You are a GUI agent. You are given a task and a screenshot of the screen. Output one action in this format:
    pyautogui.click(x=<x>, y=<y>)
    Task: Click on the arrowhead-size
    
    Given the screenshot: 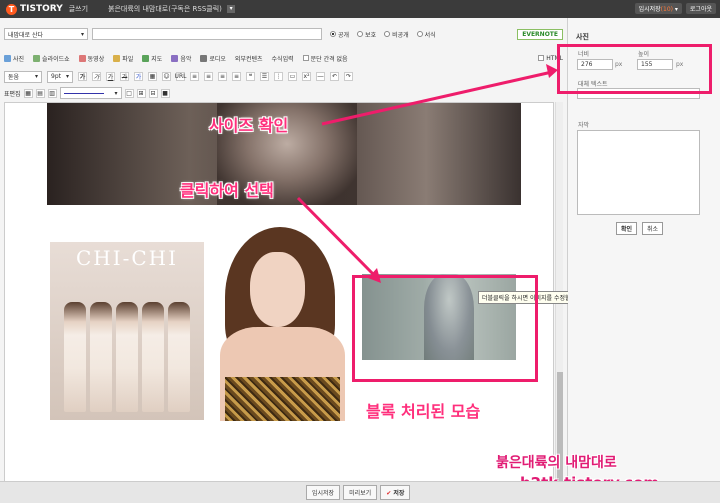 What is the action you would take?
    pyautogui.click(x=552, y=71)
    